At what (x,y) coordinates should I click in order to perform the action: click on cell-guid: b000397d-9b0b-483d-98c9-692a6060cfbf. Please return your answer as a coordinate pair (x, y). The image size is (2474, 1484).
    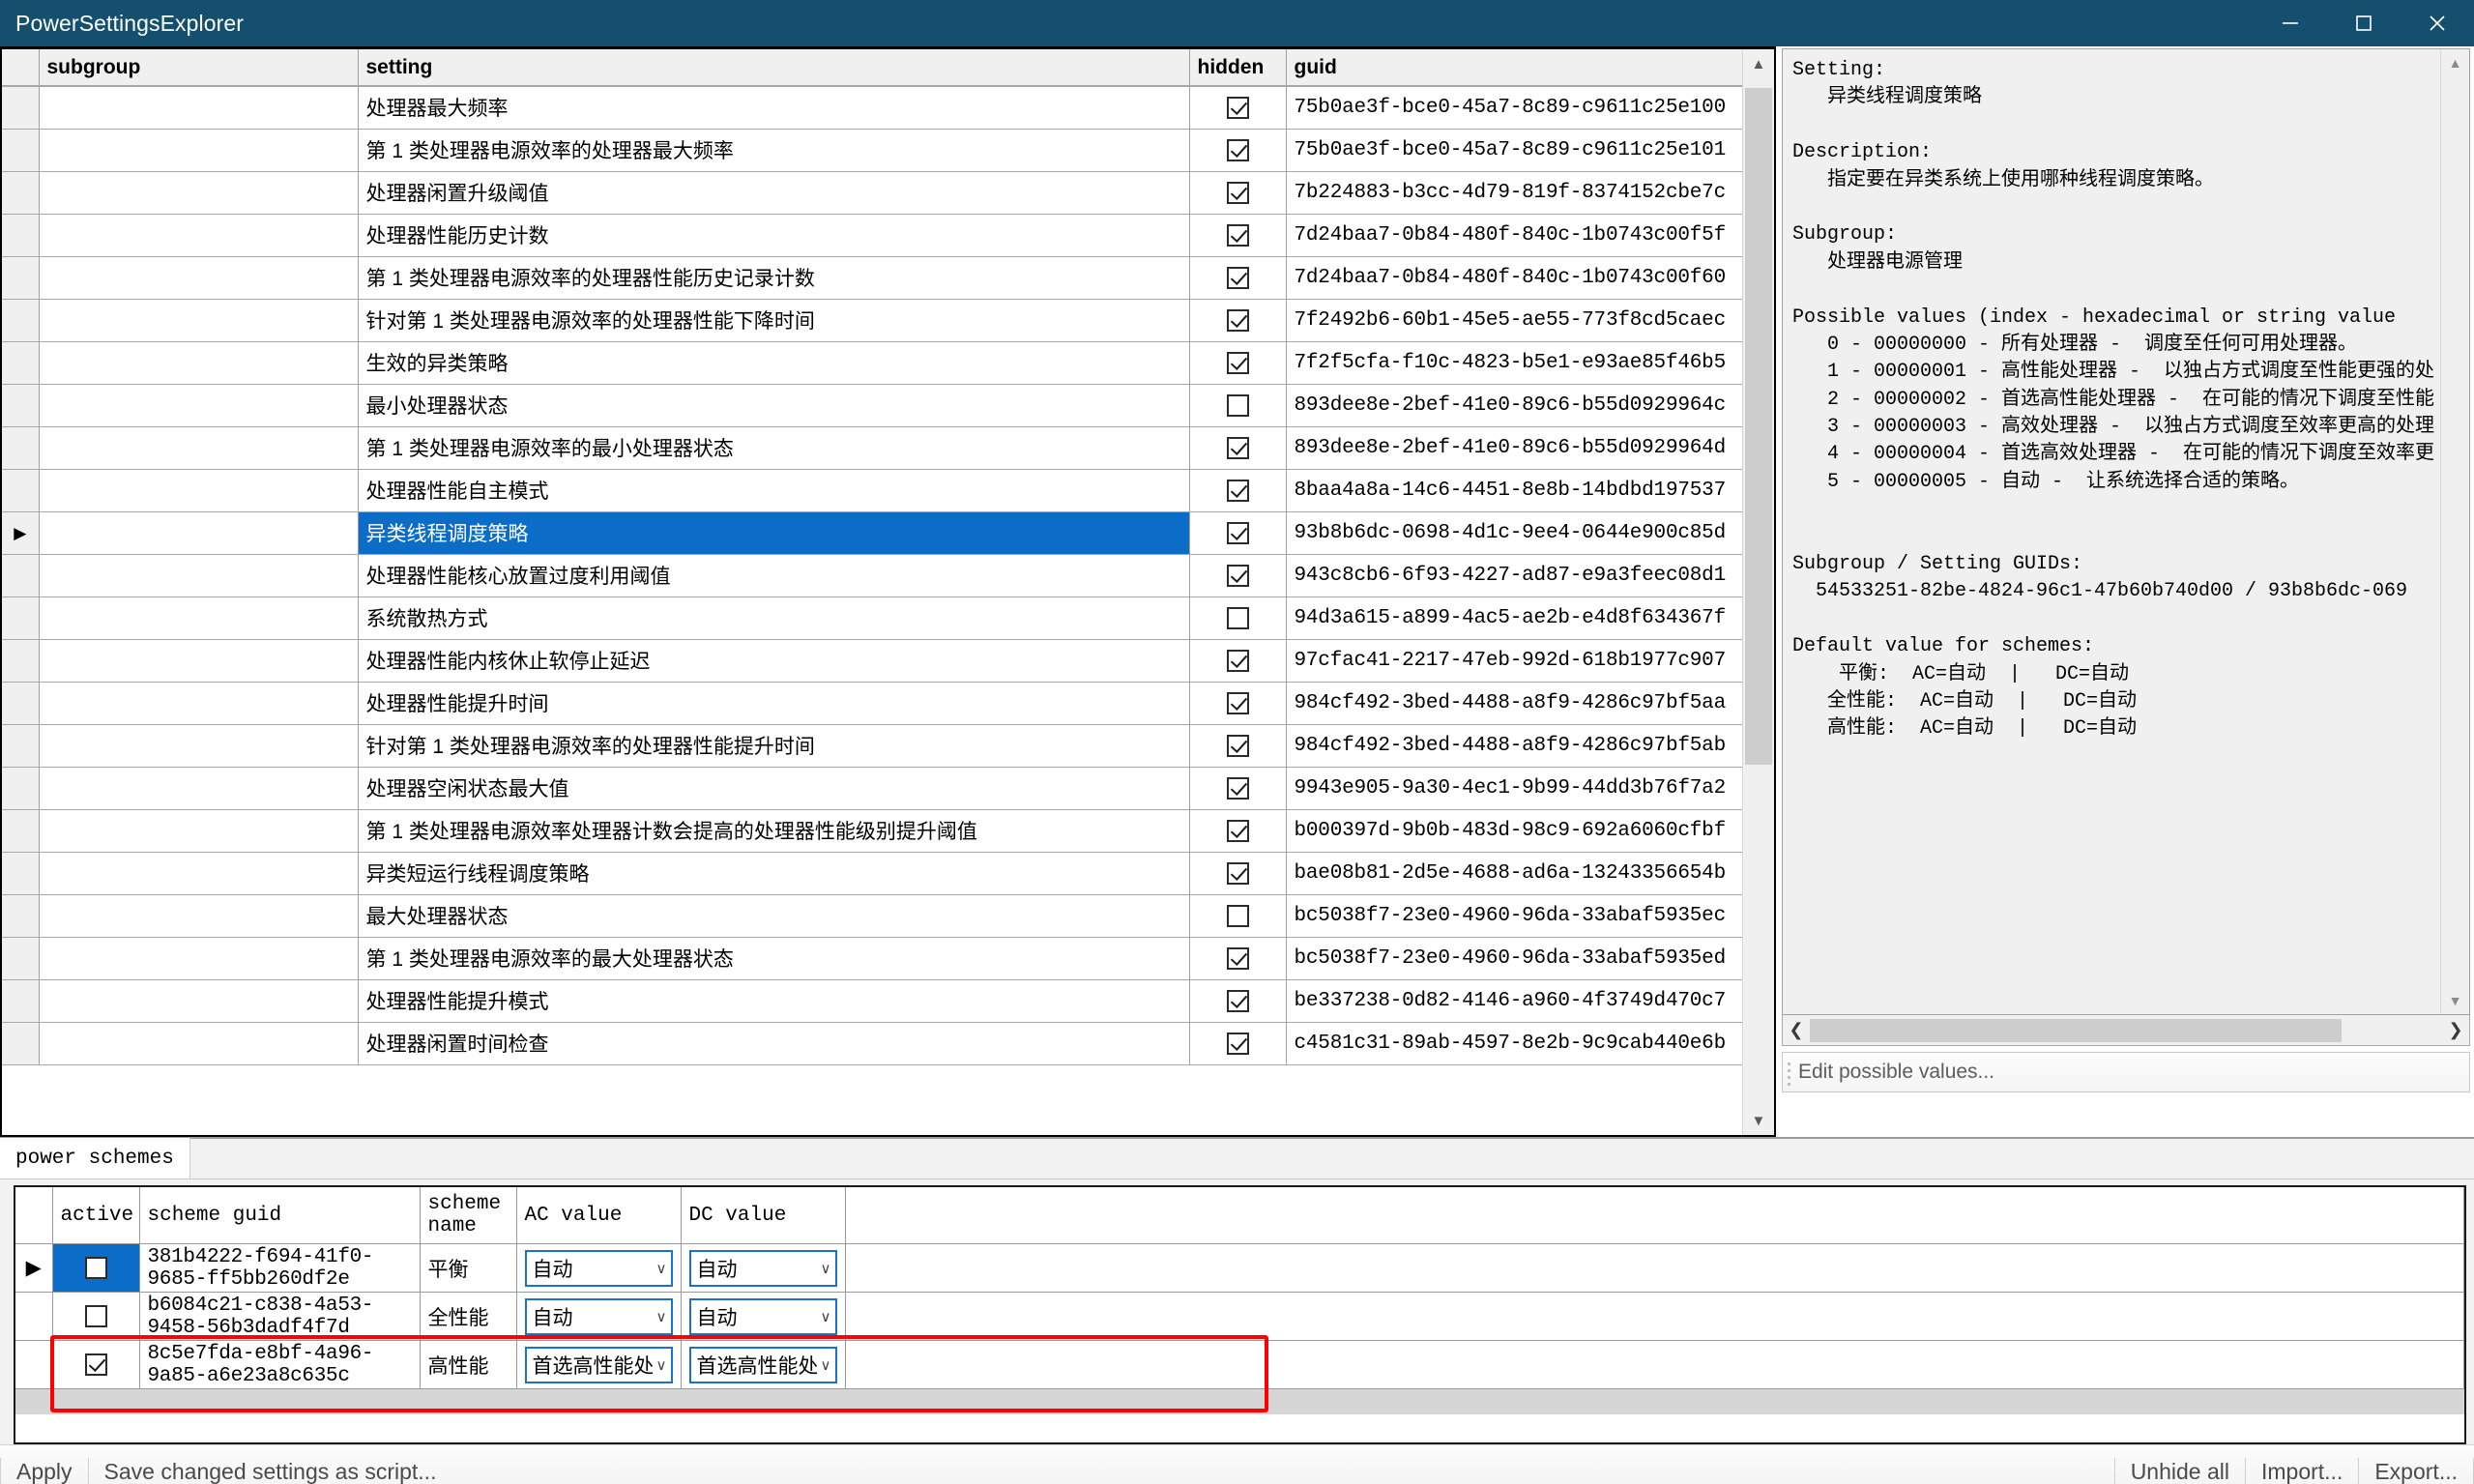
    Looking at the image, I should click on (1514, 831).